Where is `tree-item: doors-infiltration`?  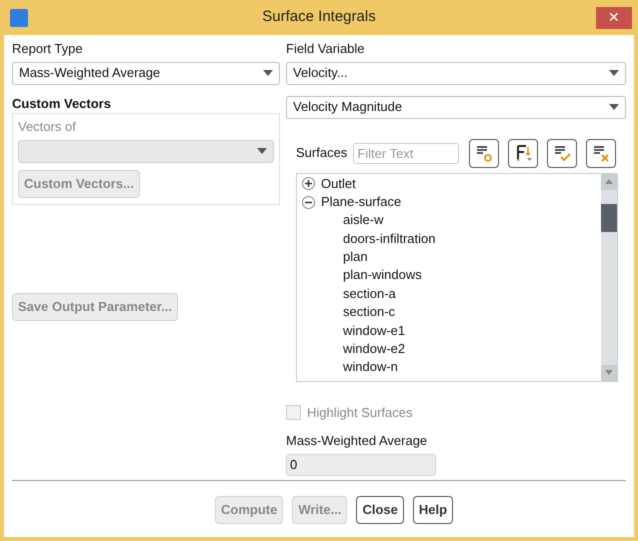 tree-item: doors-infiltration is located at coordinates (449, 239).